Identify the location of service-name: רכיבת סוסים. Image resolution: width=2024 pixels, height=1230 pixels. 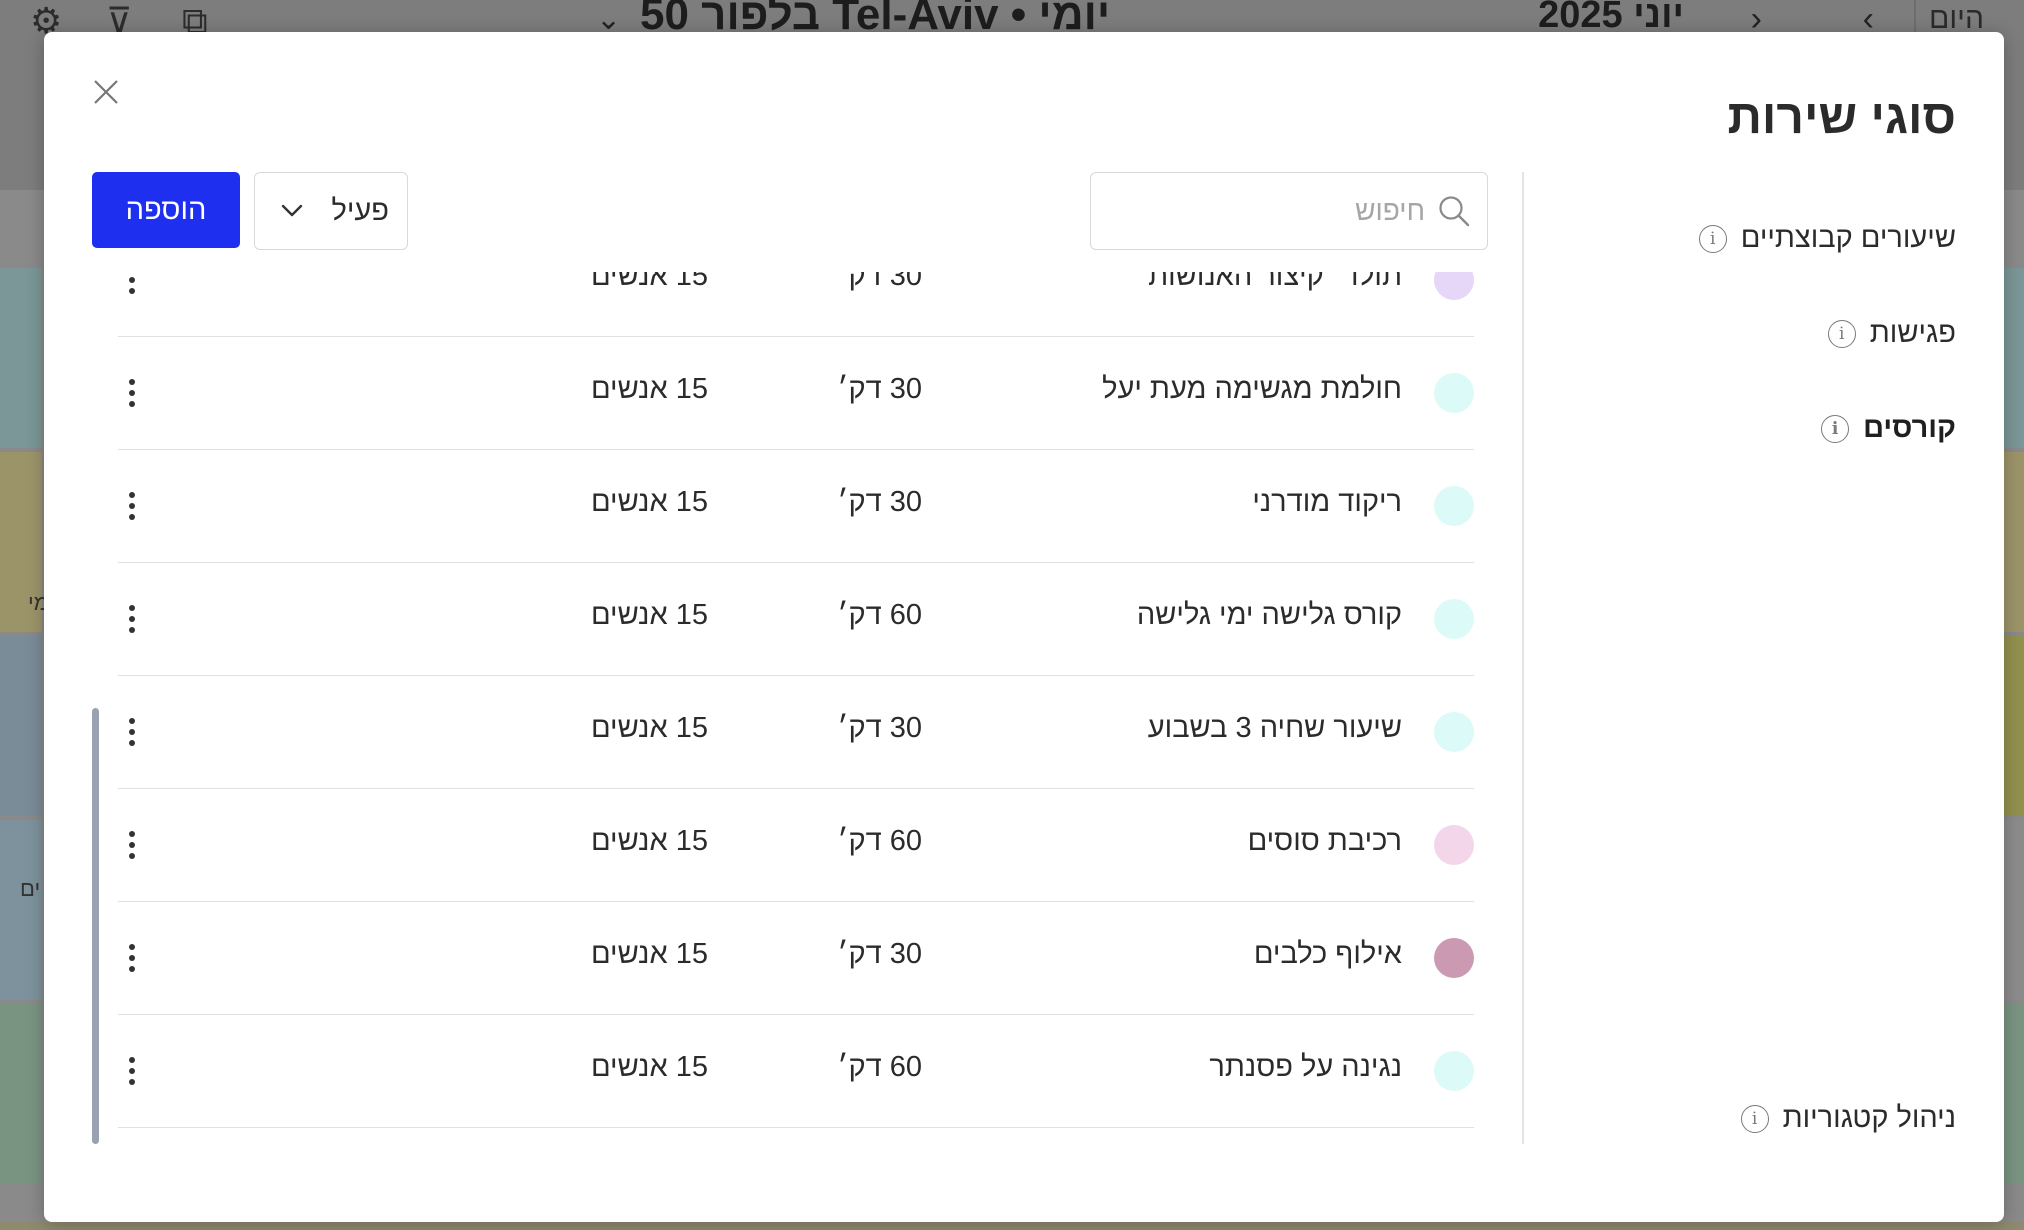
(1324, 841).